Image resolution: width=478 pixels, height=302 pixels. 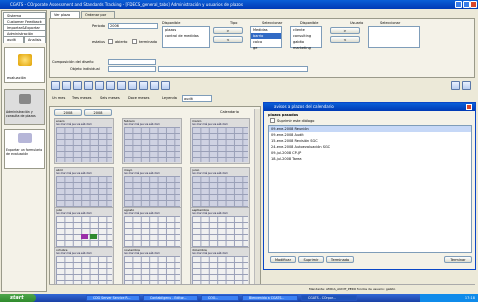 I want to click on evaluacion-button: evaluación, so click(x=24, y=65).